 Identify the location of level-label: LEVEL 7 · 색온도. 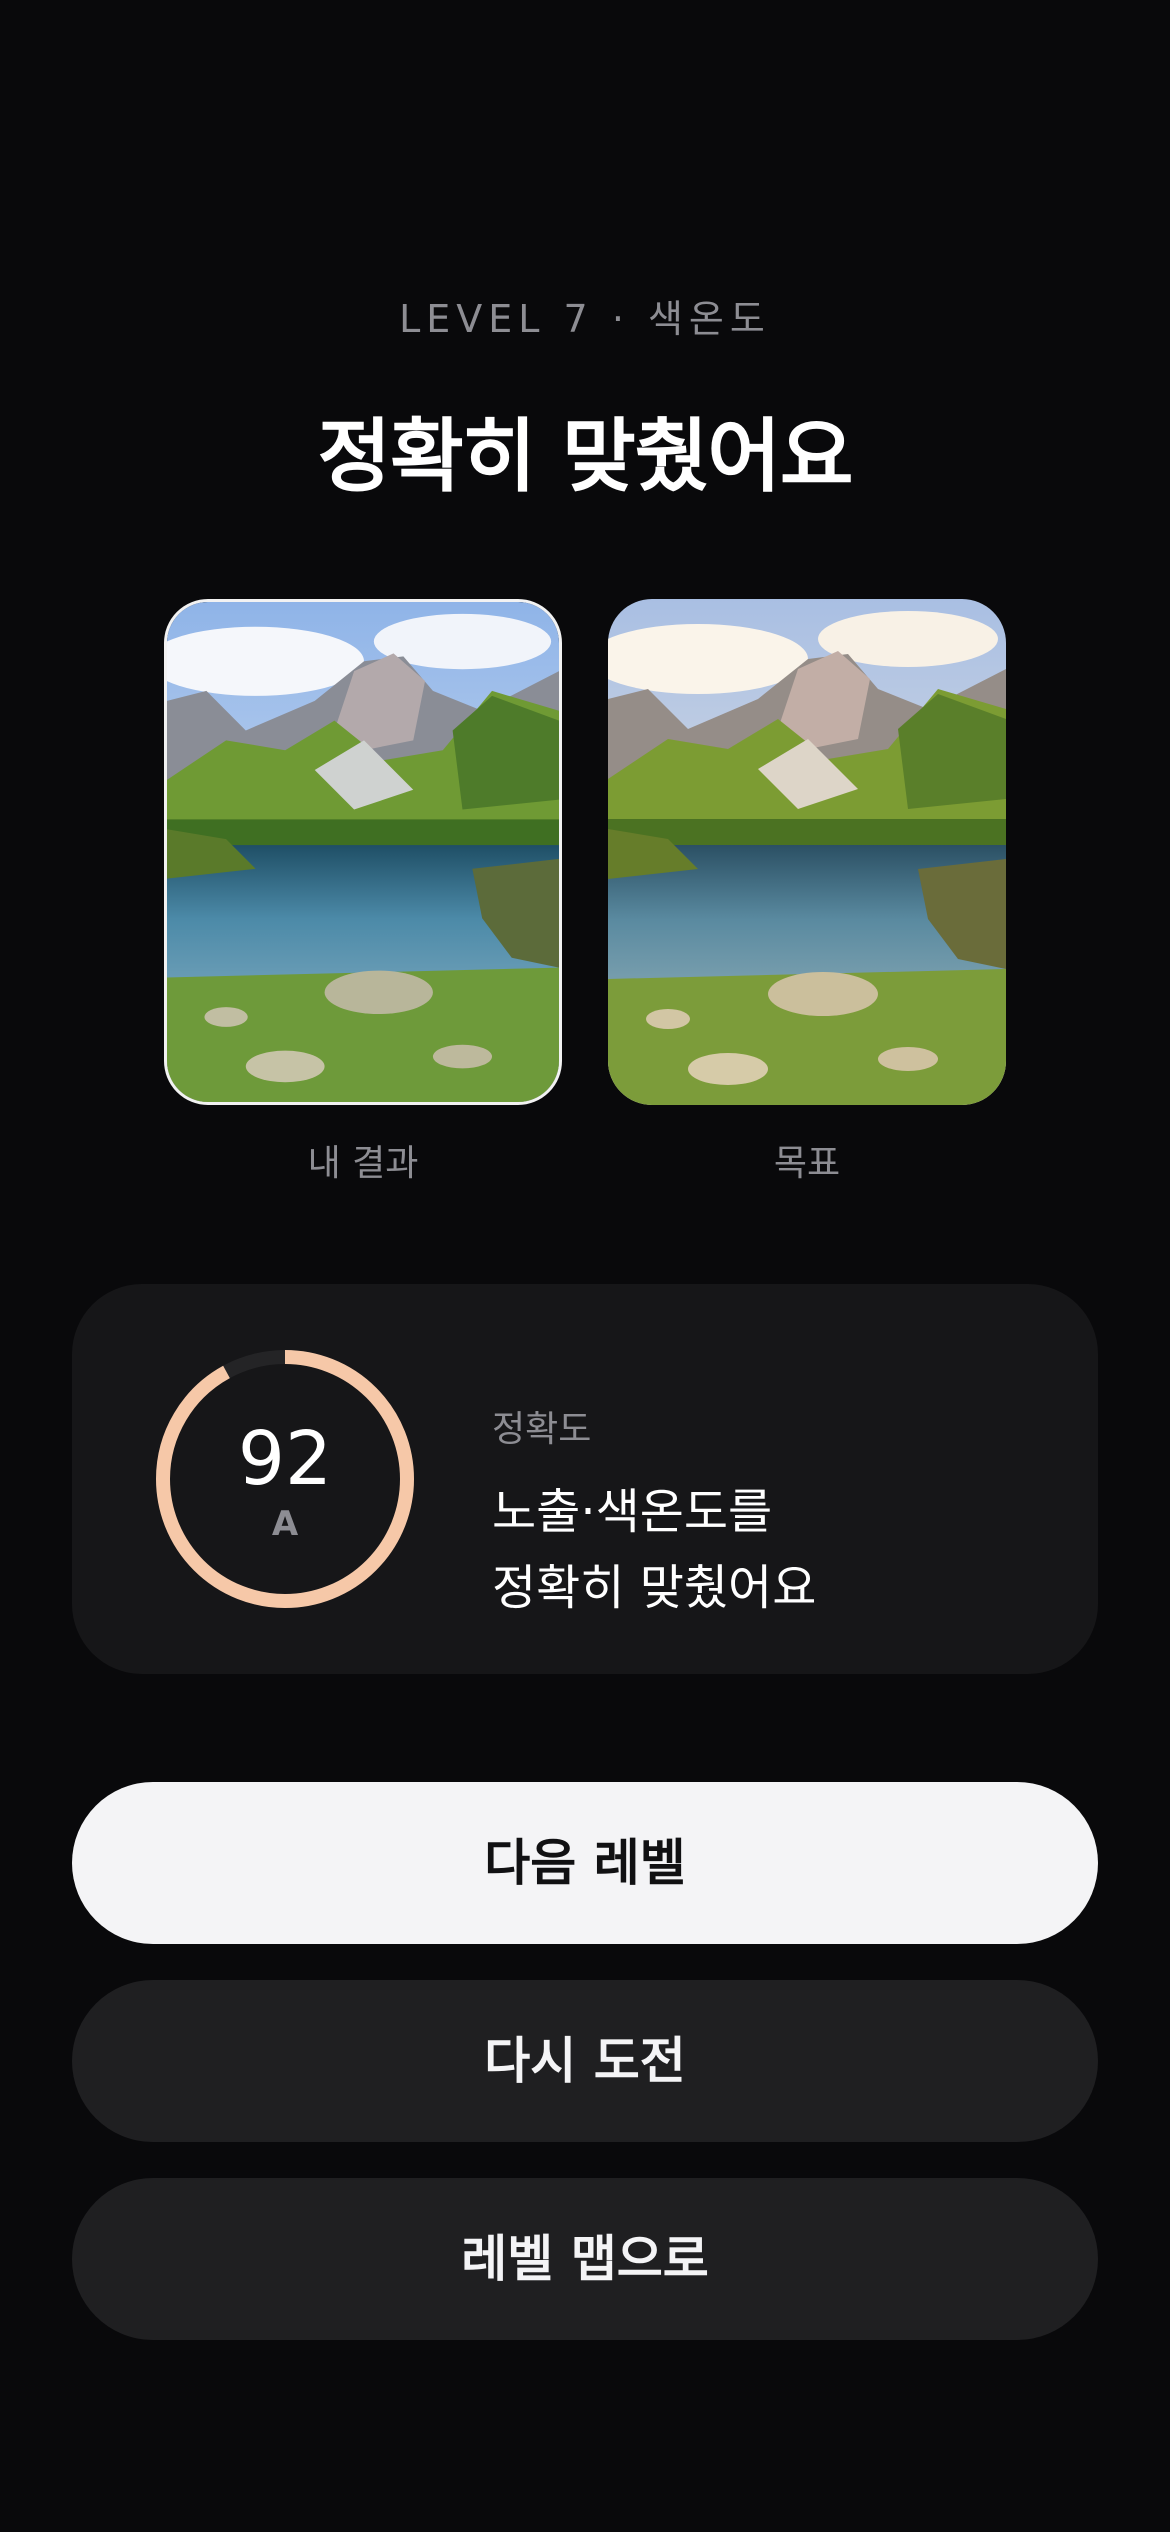
(585, 319).